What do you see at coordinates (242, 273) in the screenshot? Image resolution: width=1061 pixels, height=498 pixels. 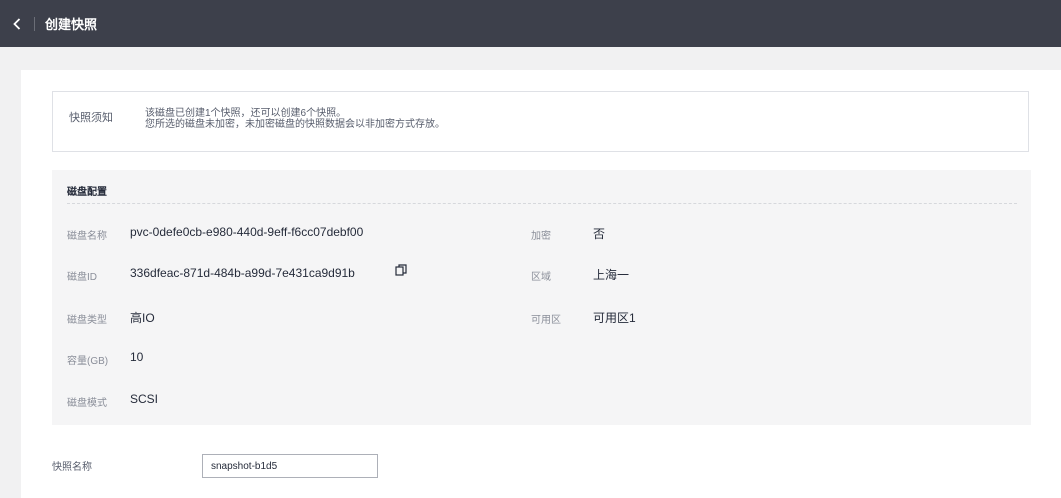 I see `disk-id-value: 336dfeac-871d-484b-a99d-7e431ca9d91b` at bounding box center [242, 273].